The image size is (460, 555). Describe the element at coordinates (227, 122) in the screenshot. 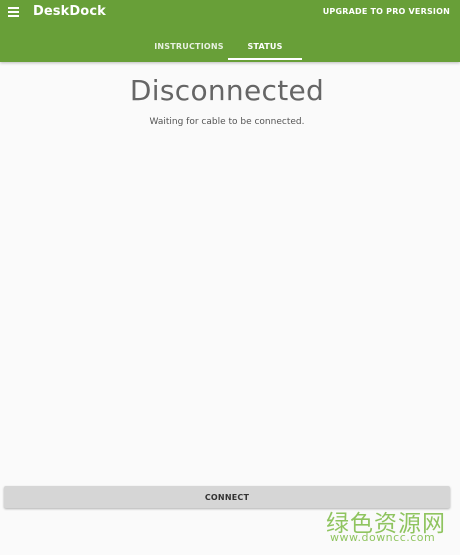

I see `status-message: Waiting for cable to be connected.` at that location.